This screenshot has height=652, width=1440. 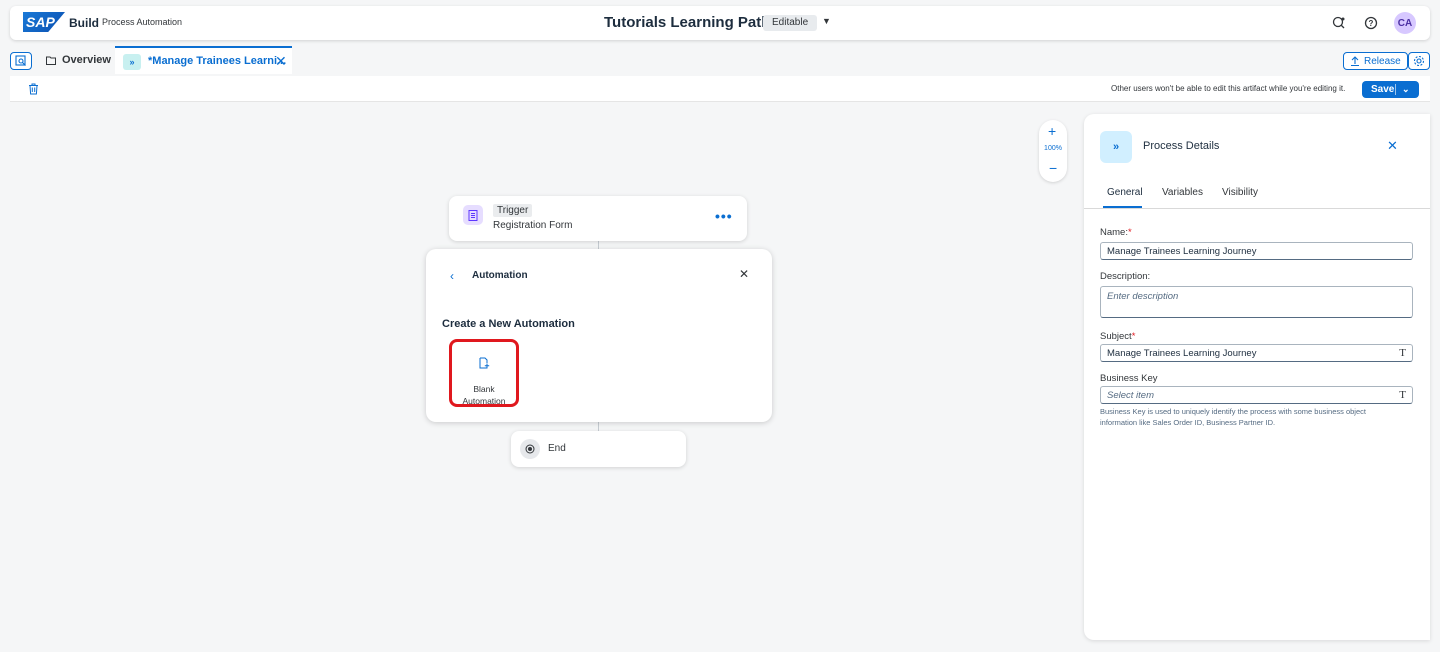 I want to click on trash-icon, so click(x=33, y=89).